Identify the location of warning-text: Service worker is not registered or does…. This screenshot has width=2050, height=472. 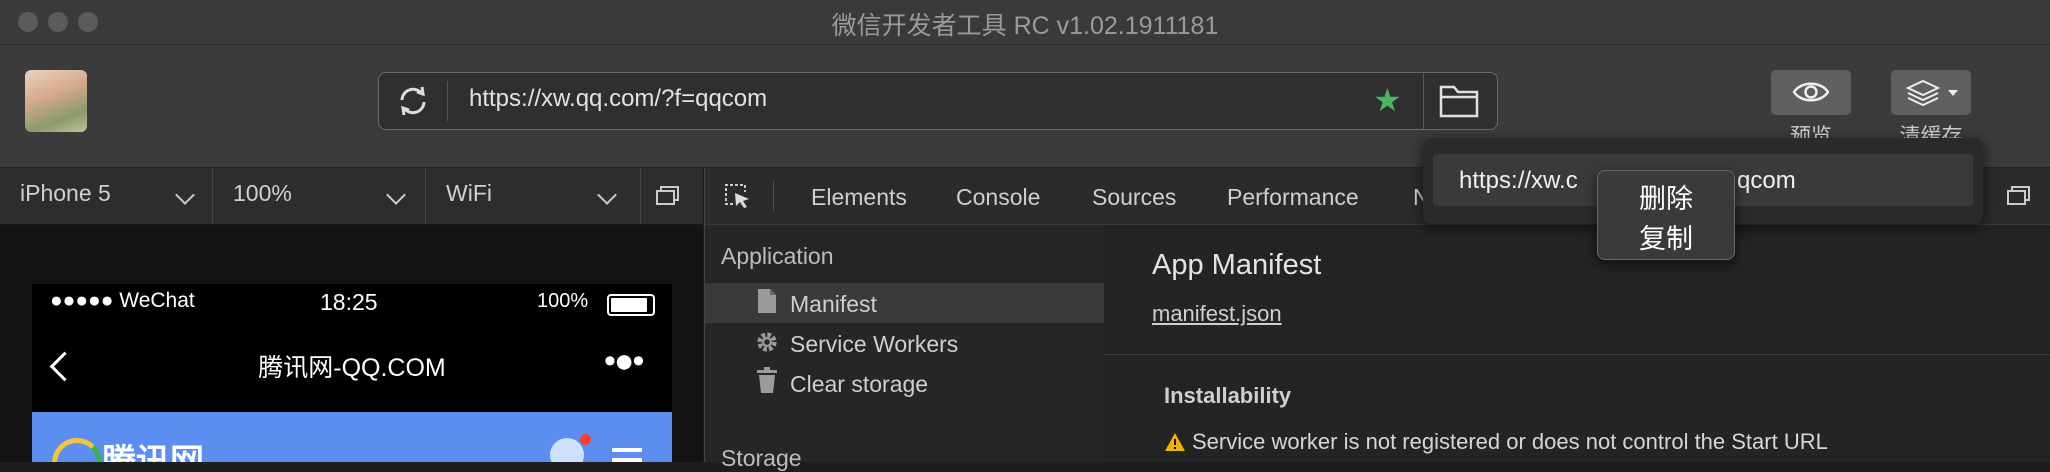
(1510, 441).